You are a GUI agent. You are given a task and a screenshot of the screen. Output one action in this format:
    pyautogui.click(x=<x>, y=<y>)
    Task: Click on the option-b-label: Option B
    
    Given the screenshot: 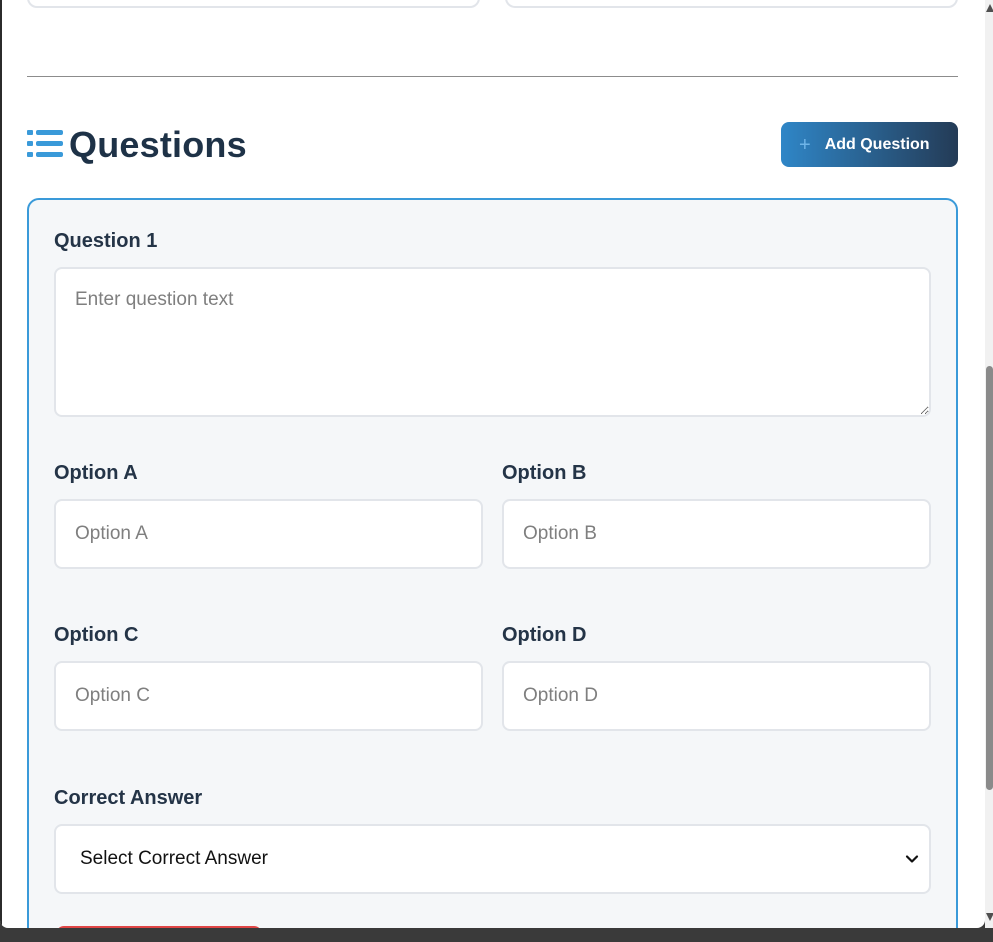 What is the action you would take?
    pyautogui.click(x=544, y=473)
    